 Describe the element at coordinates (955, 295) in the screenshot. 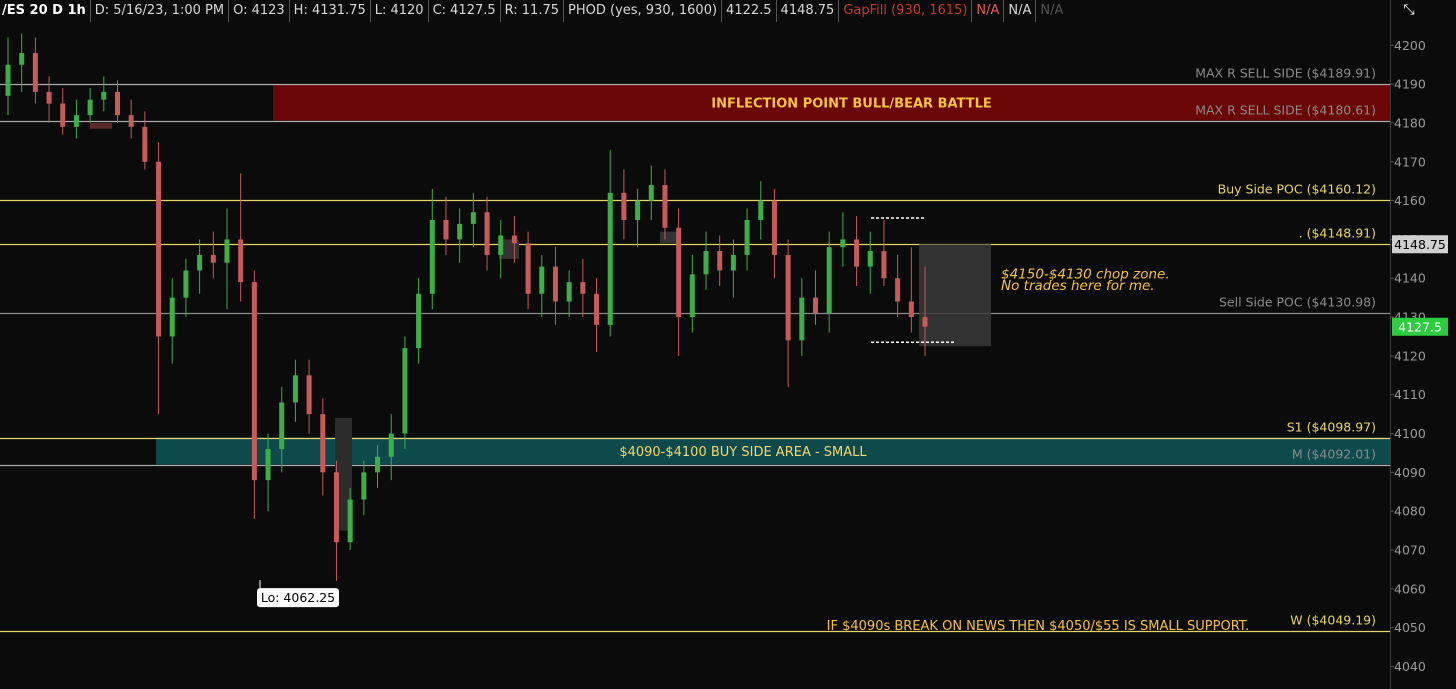

I see `chop-zone-box` at that location.